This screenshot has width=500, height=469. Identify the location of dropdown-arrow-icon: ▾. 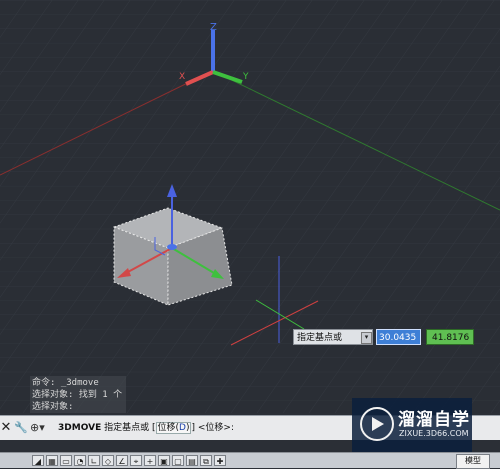
(366, 338).